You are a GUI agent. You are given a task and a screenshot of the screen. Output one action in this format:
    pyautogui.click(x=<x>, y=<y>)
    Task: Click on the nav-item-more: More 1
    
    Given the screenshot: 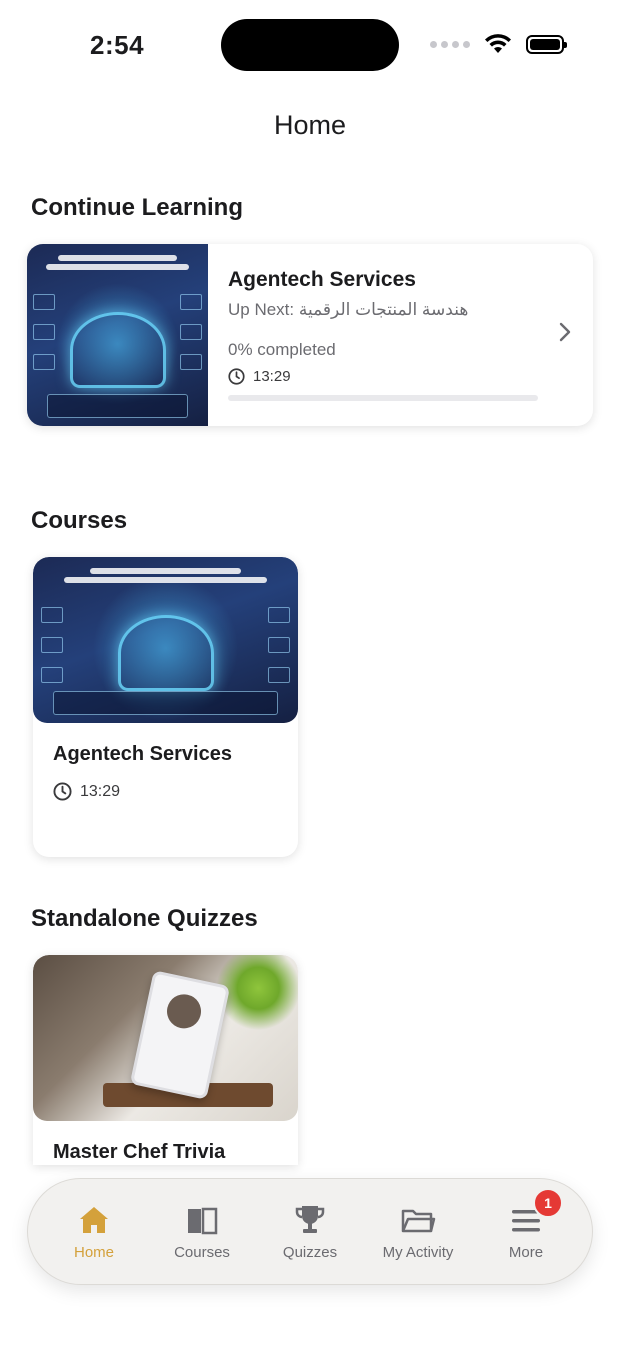 What is the action you would take?
    pyautogui.click(x=526, y=1224)
    